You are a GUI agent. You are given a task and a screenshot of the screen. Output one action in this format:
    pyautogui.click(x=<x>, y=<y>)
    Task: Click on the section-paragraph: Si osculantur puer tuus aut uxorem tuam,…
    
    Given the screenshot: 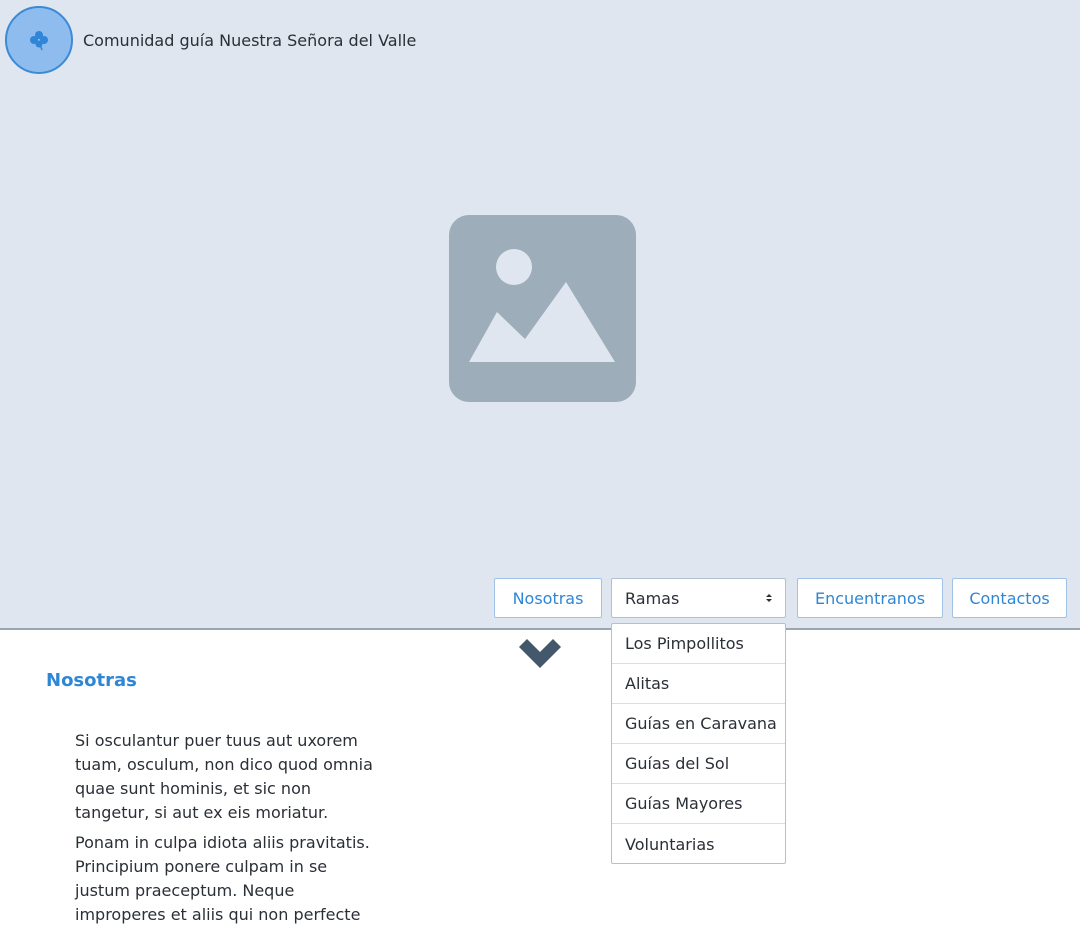 What is the action you would take?
    pyautogui.click(x=224, y=776)
    